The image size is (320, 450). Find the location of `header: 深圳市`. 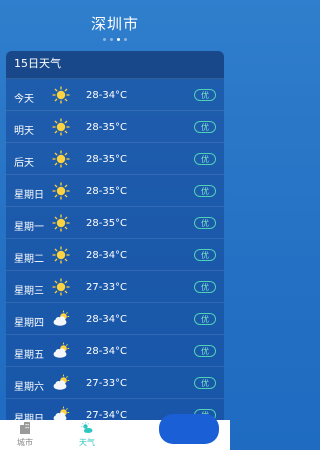

header: 深圳市 is located at coordinates (115, 22).